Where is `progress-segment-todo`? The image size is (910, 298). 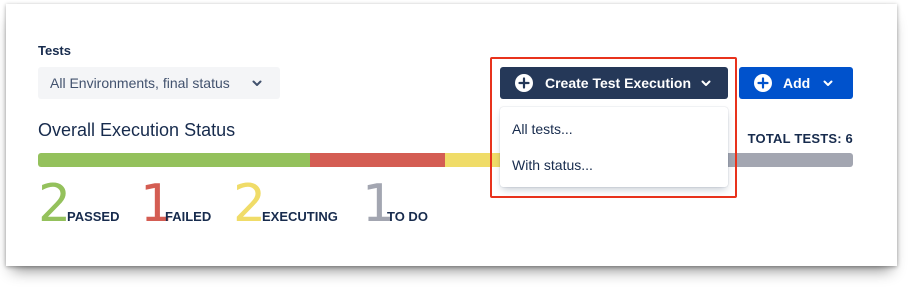 progress-segment-todo is located at coordinates (785, 160).